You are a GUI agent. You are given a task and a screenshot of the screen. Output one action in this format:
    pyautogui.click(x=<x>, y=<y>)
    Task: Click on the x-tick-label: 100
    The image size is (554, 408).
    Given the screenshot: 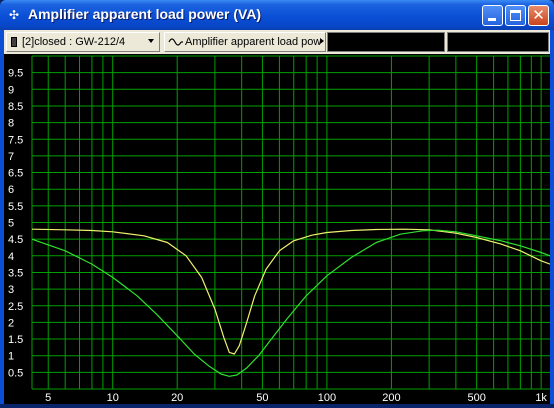 What is the action you would take?
    pyautogui.click(x=327, y=398)
    